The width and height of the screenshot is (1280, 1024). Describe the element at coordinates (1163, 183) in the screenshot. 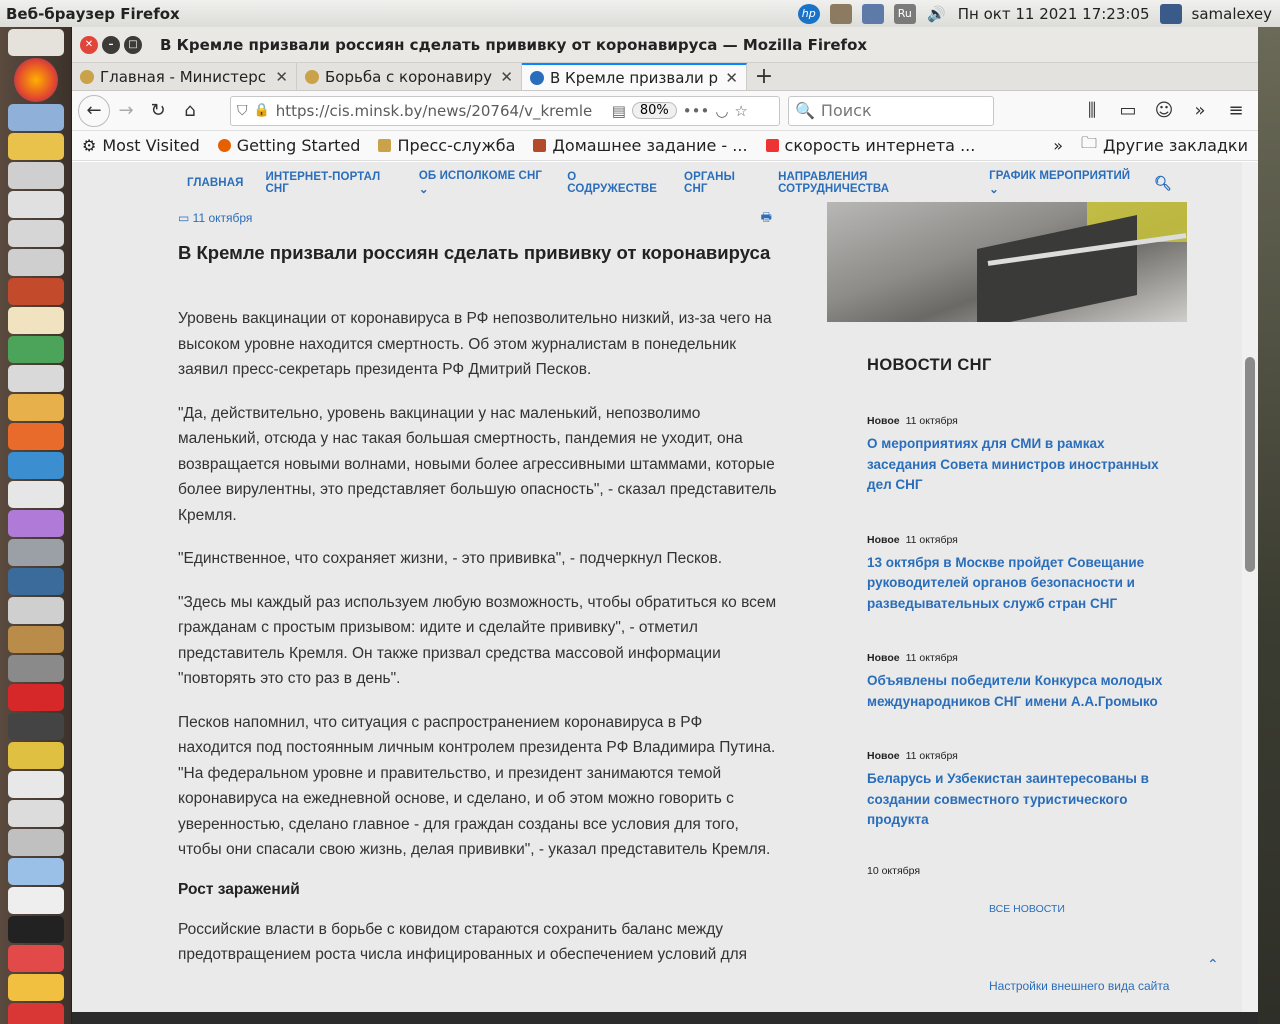

I see `site-search-icon: 🔍︎` at that location.